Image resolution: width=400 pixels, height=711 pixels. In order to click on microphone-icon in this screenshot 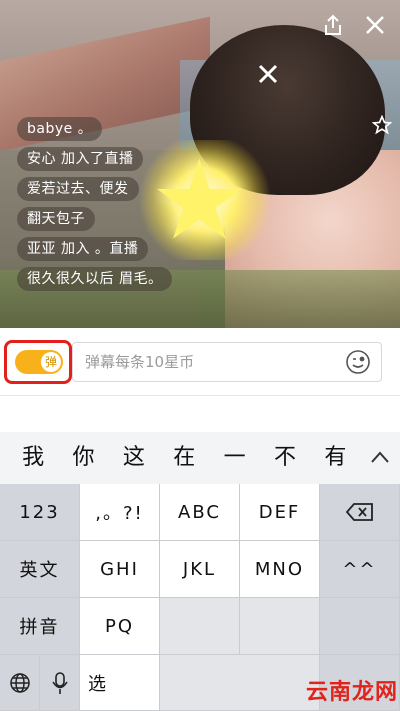, I will do `click(60, 683)`.